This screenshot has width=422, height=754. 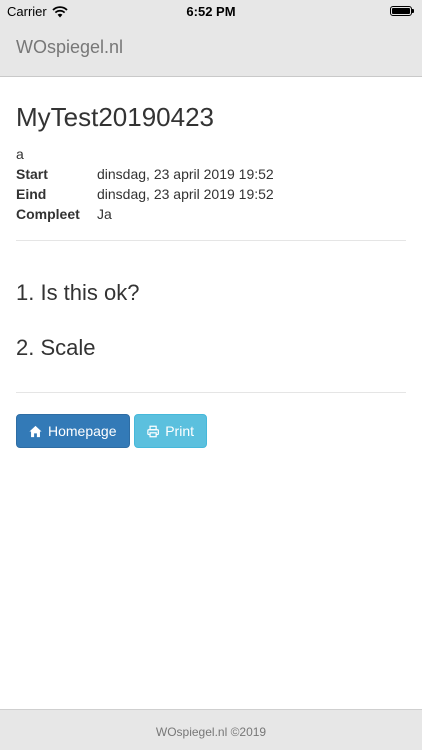 What do you see at coordinates (104, 214) in the screenshot?
I see `detail-value: Ja` at bounding box center [104, 214].